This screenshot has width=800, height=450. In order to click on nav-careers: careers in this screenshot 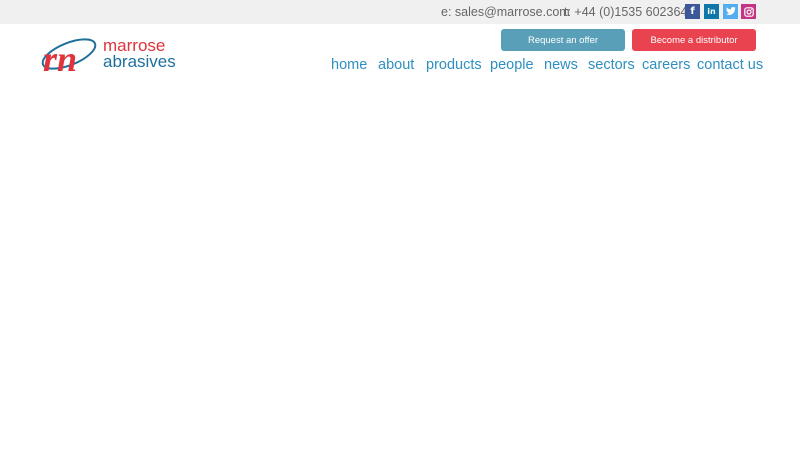, I will do `click(666, 65)`.